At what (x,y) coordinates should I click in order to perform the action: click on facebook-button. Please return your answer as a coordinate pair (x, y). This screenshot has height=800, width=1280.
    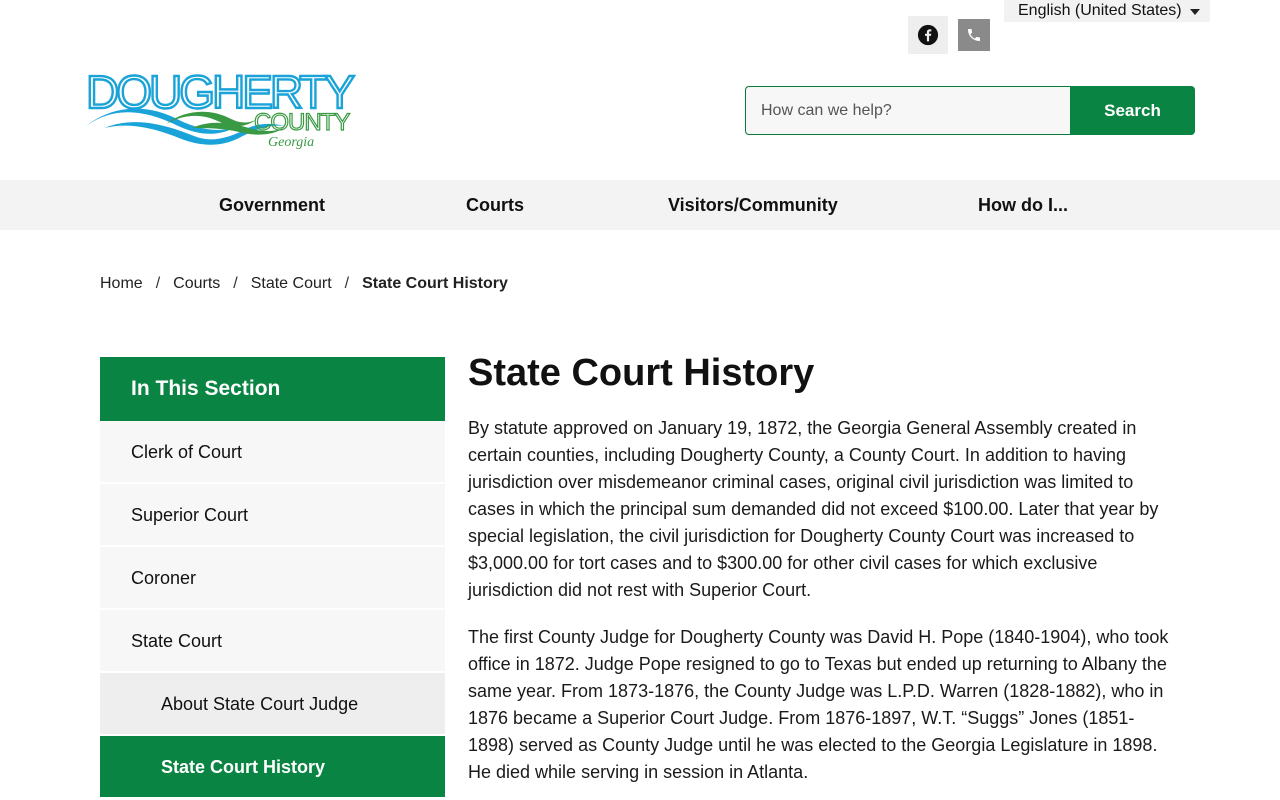
    Looking at the image, I should click on (928, 35).